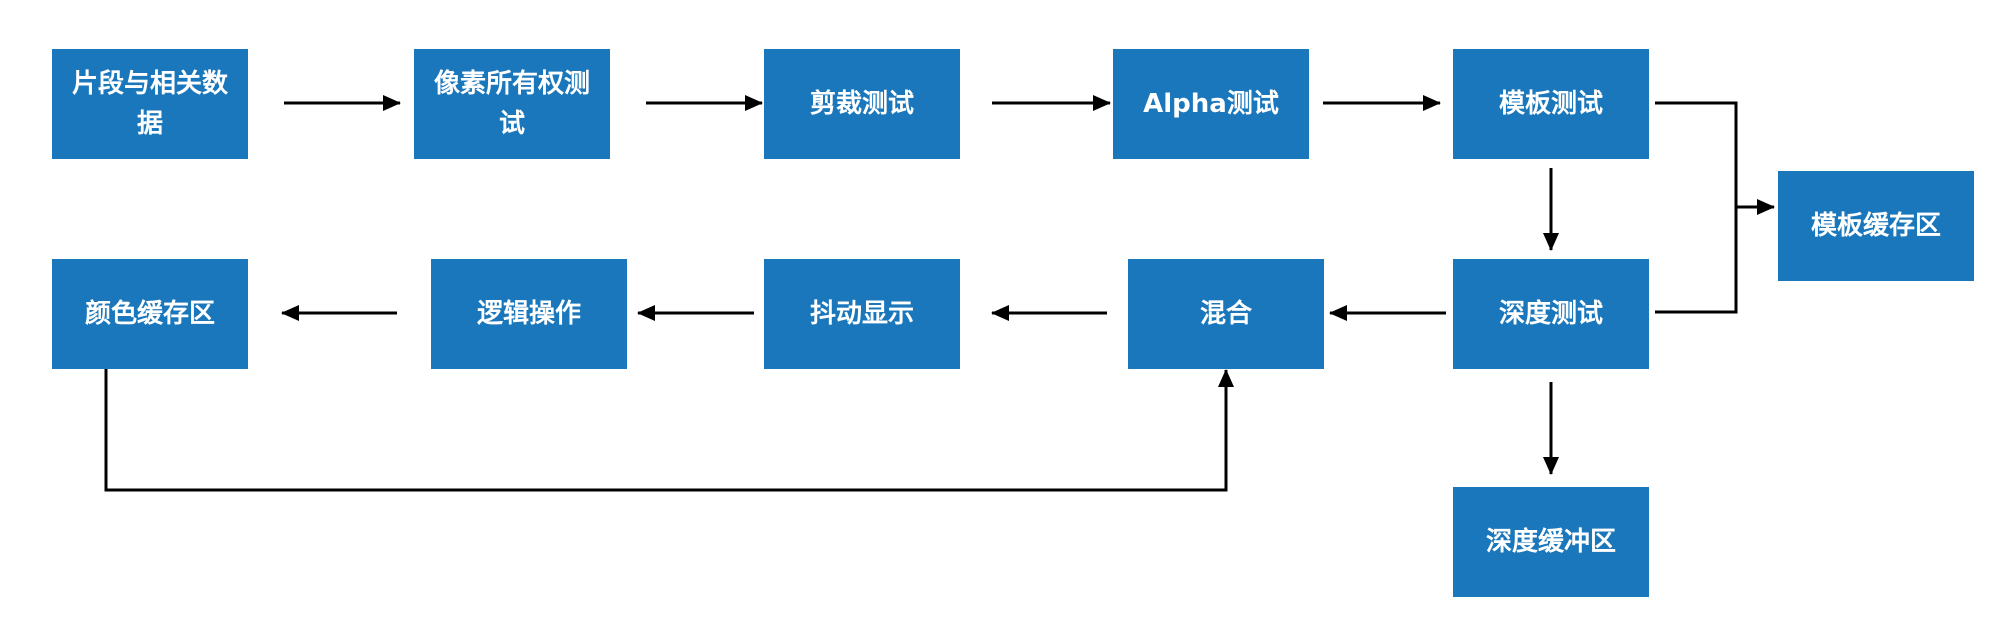  Describe the element at coordinates (529, 314) in the screenshot. I see `node-logic-op: 逻辑操作` at that location.